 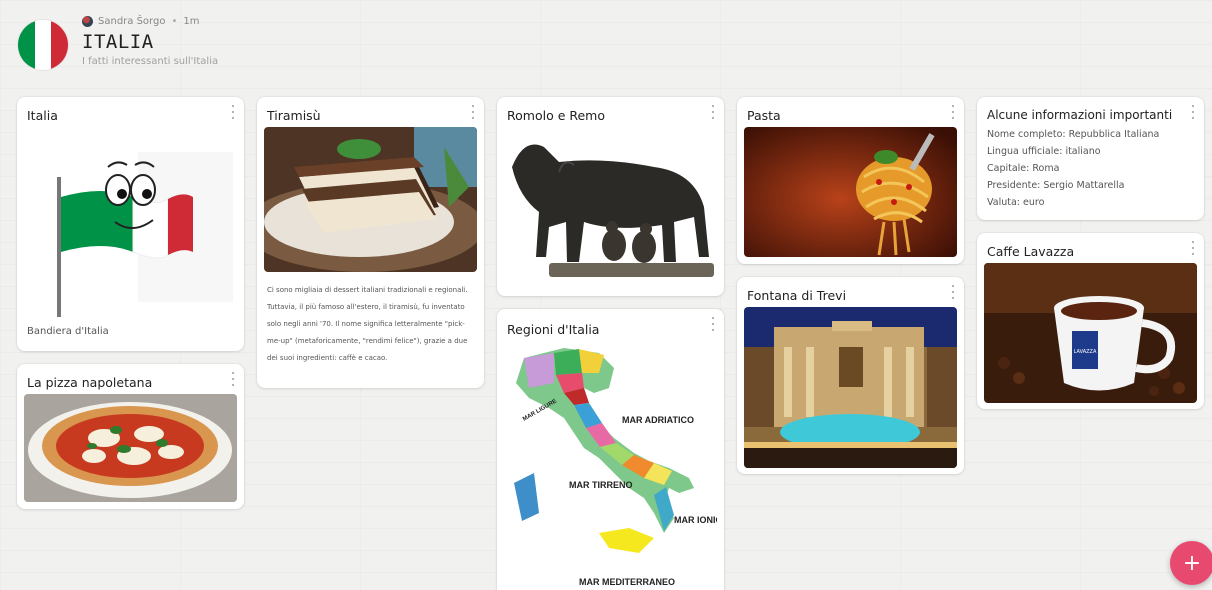 I want to click on info-line: Lingua ufficiale: italiano, so click(x=1044, y=151).